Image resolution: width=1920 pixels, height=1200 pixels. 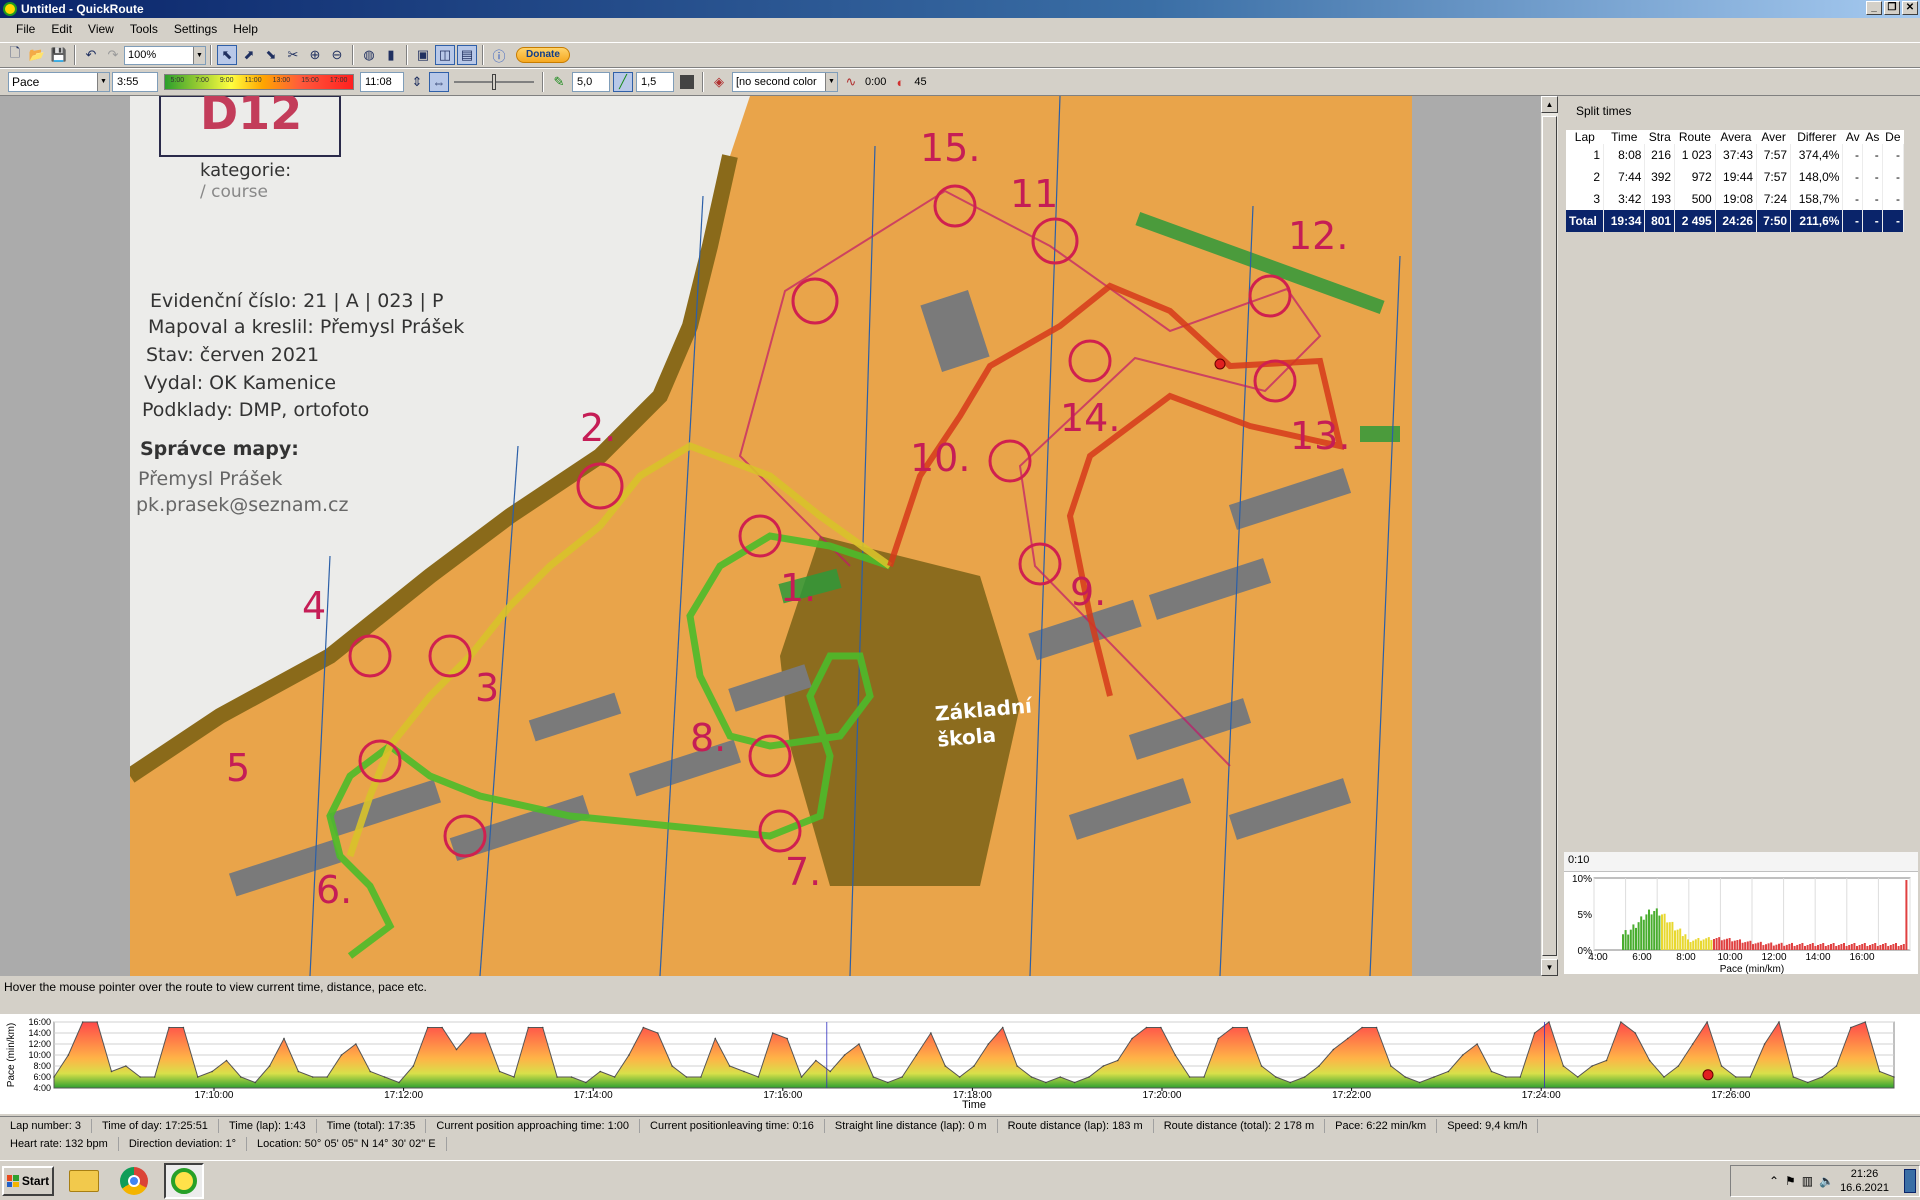 I want to click on menu-edit: Edit, so click(x=61, y=29).